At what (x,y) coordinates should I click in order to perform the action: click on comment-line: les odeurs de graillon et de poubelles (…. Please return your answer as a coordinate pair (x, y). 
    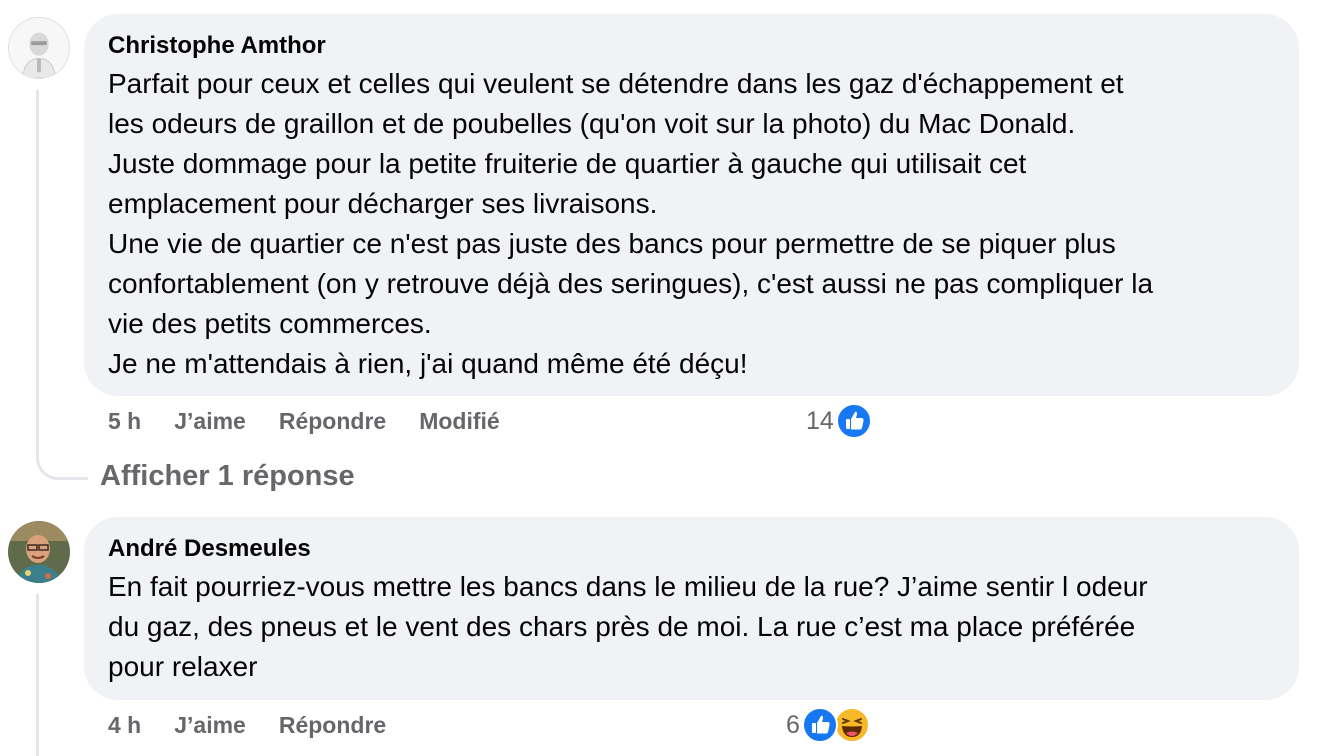
    Looking at the image, I should click on (592, 123).